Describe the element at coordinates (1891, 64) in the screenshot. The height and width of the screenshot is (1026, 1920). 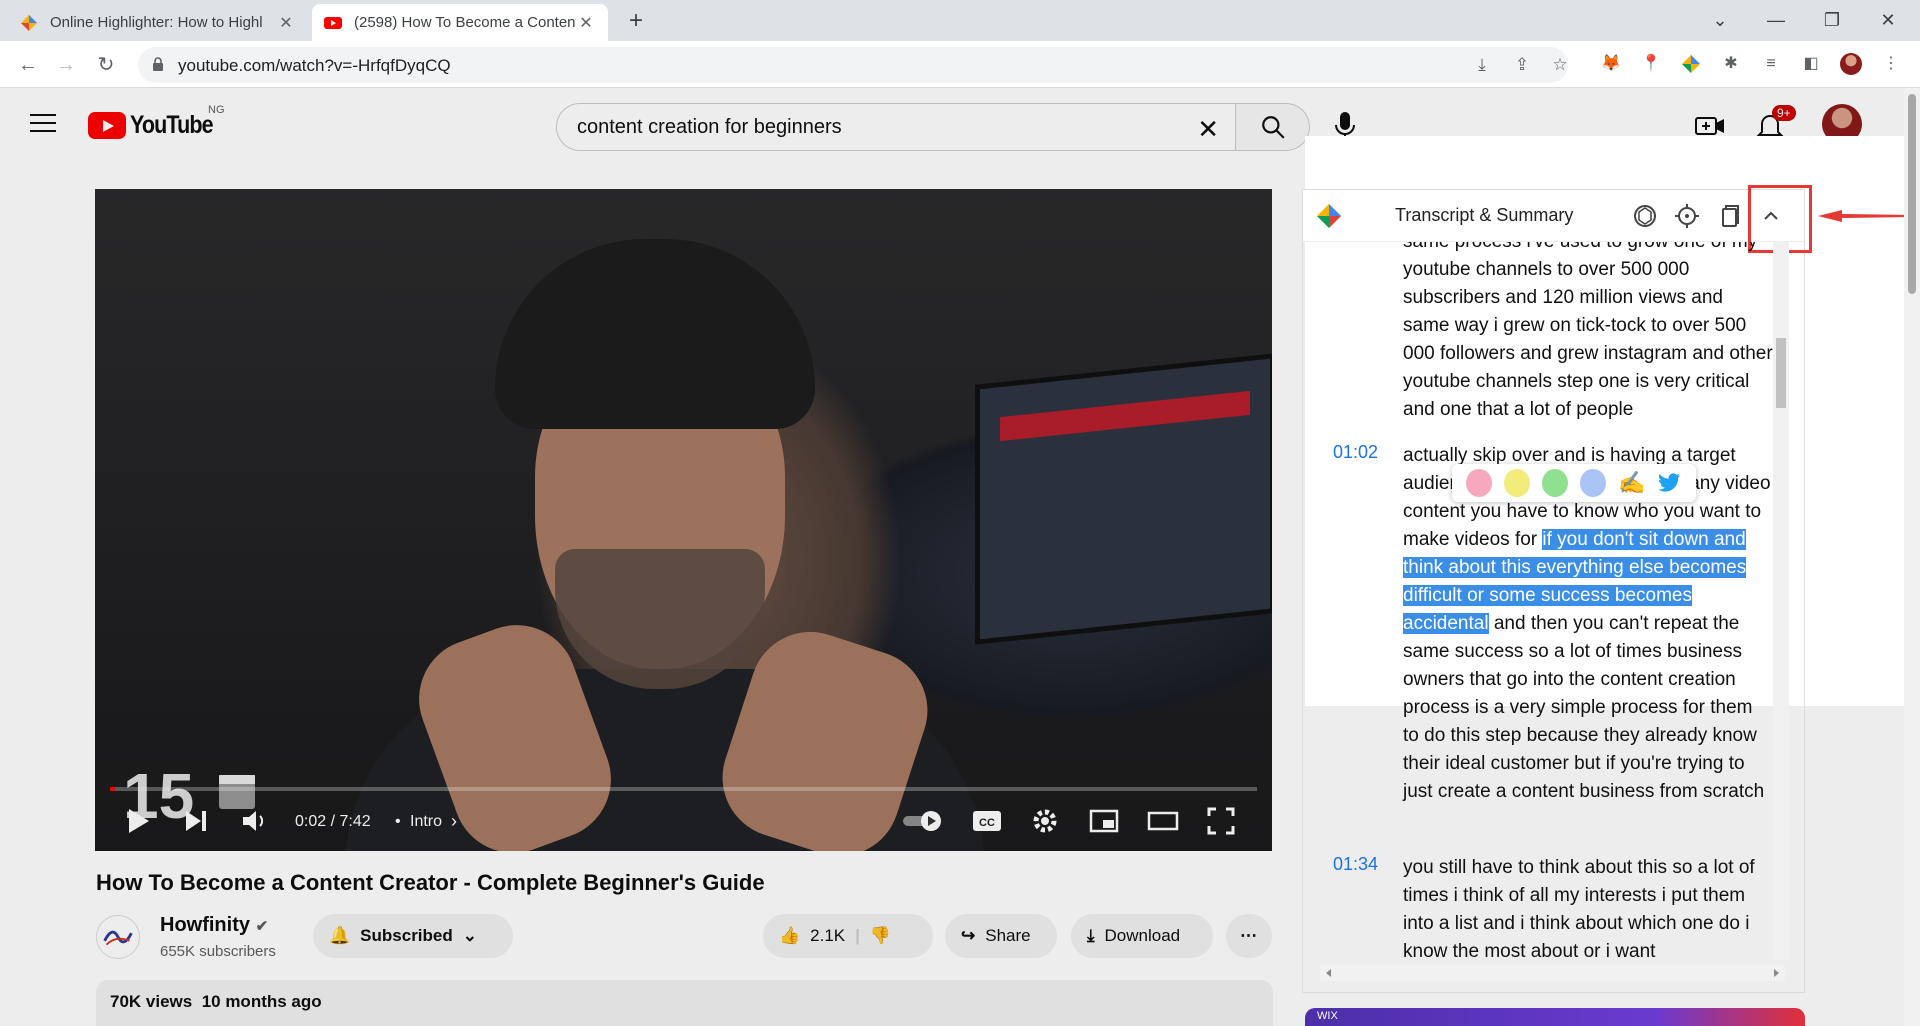
I see `menu-kebab-icon: ⋮` at that location.